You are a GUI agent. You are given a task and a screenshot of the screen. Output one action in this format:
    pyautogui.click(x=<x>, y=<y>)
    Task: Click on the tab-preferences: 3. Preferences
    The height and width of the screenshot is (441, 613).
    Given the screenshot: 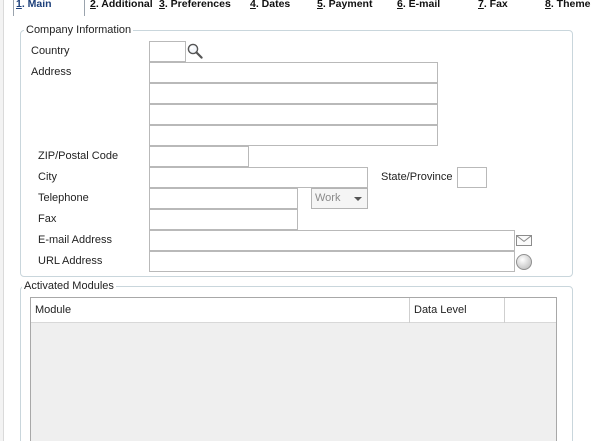 What is the action you would take?
    pyautogui.click(x=195, y=5)
    